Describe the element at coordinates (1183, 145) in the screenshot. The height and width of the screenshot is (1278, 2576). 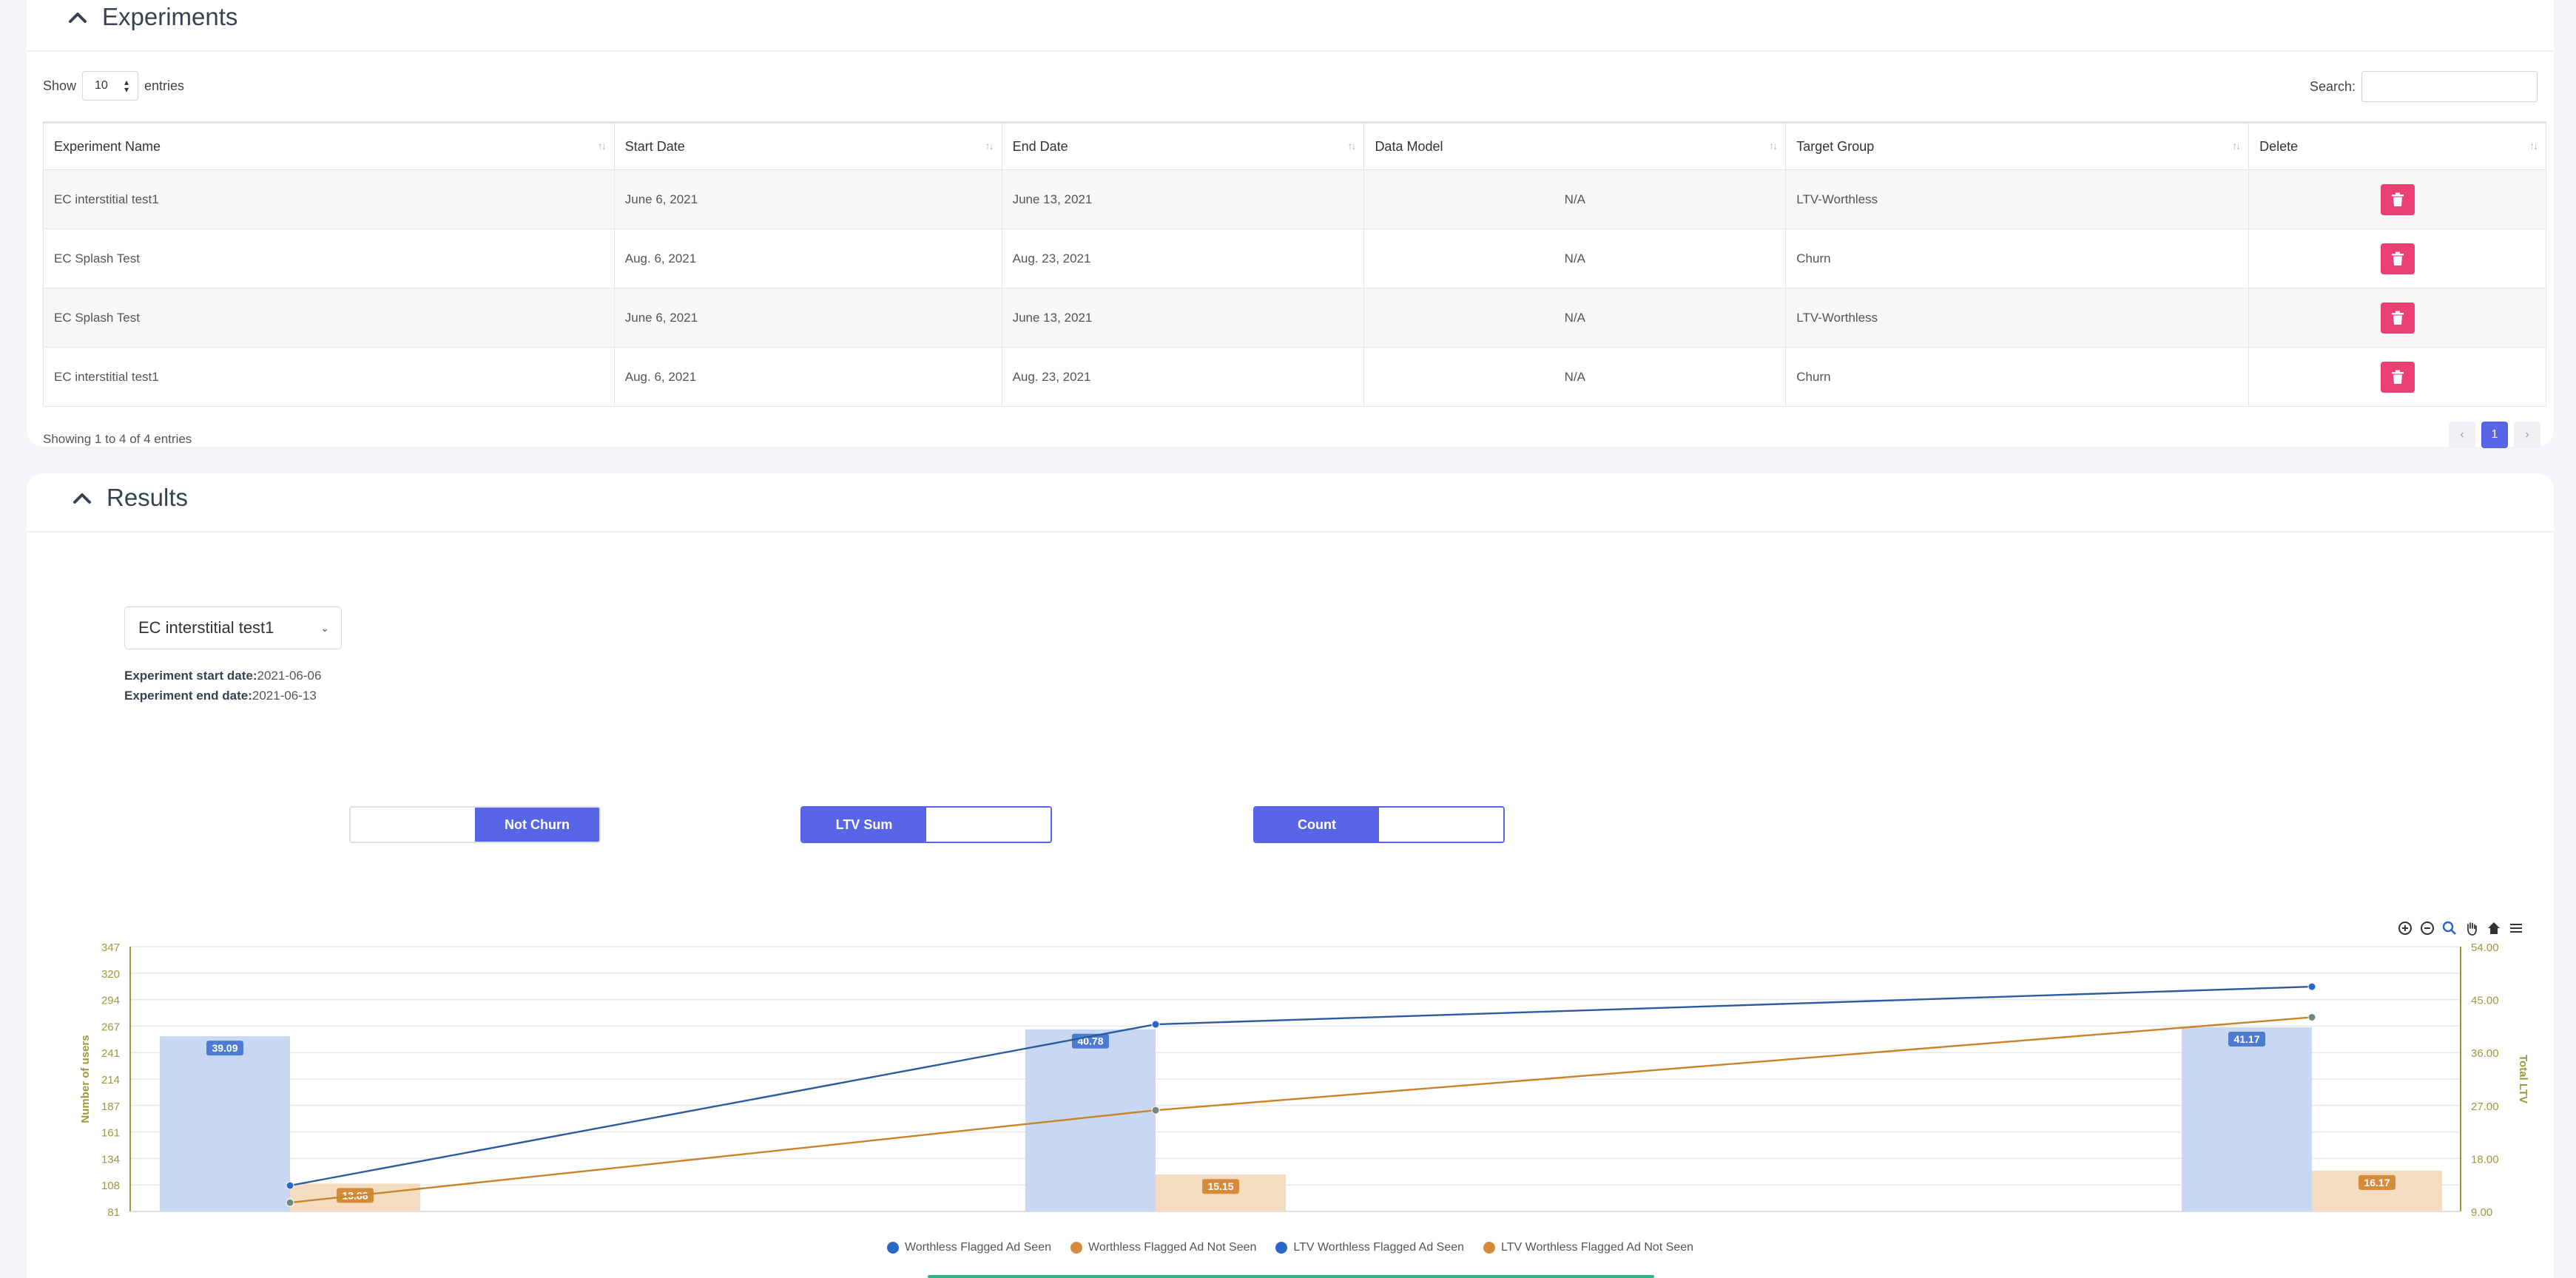
I see `column-header-end-date: End Date ↑↓` at that location.